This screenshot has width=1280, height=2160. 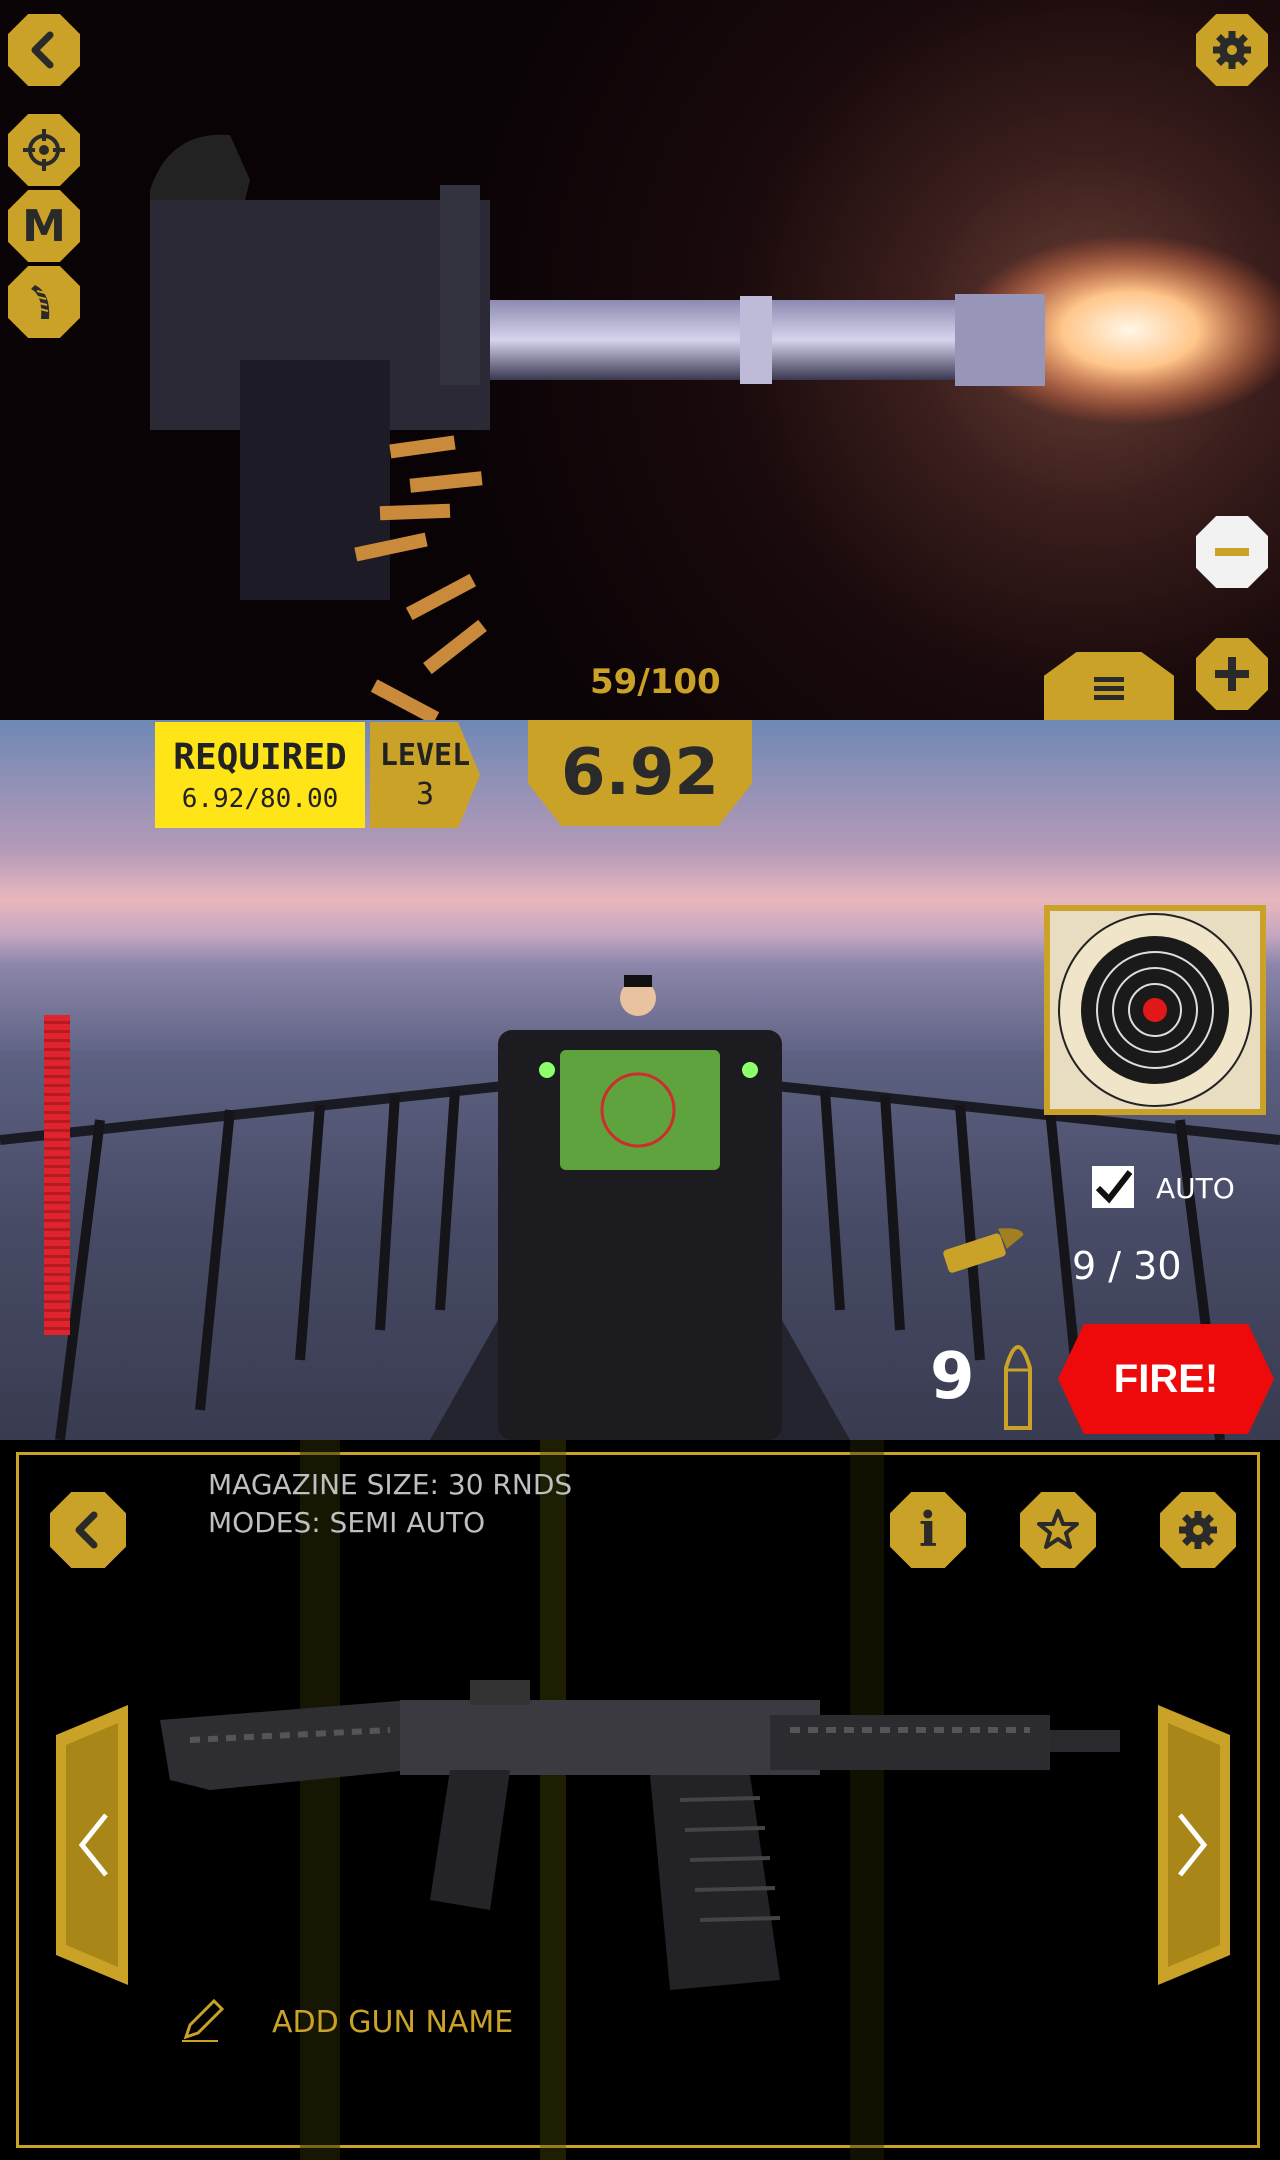 I want to click on previous-gun-button, so click(x=96, y=1845).